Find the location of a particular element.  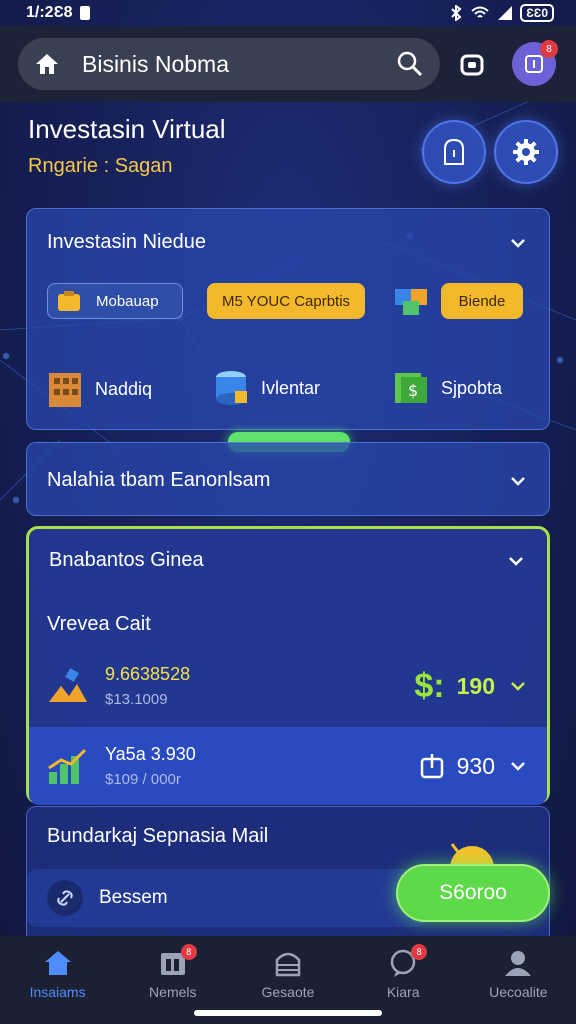

construction-icon is located at coordinates (68, 685).